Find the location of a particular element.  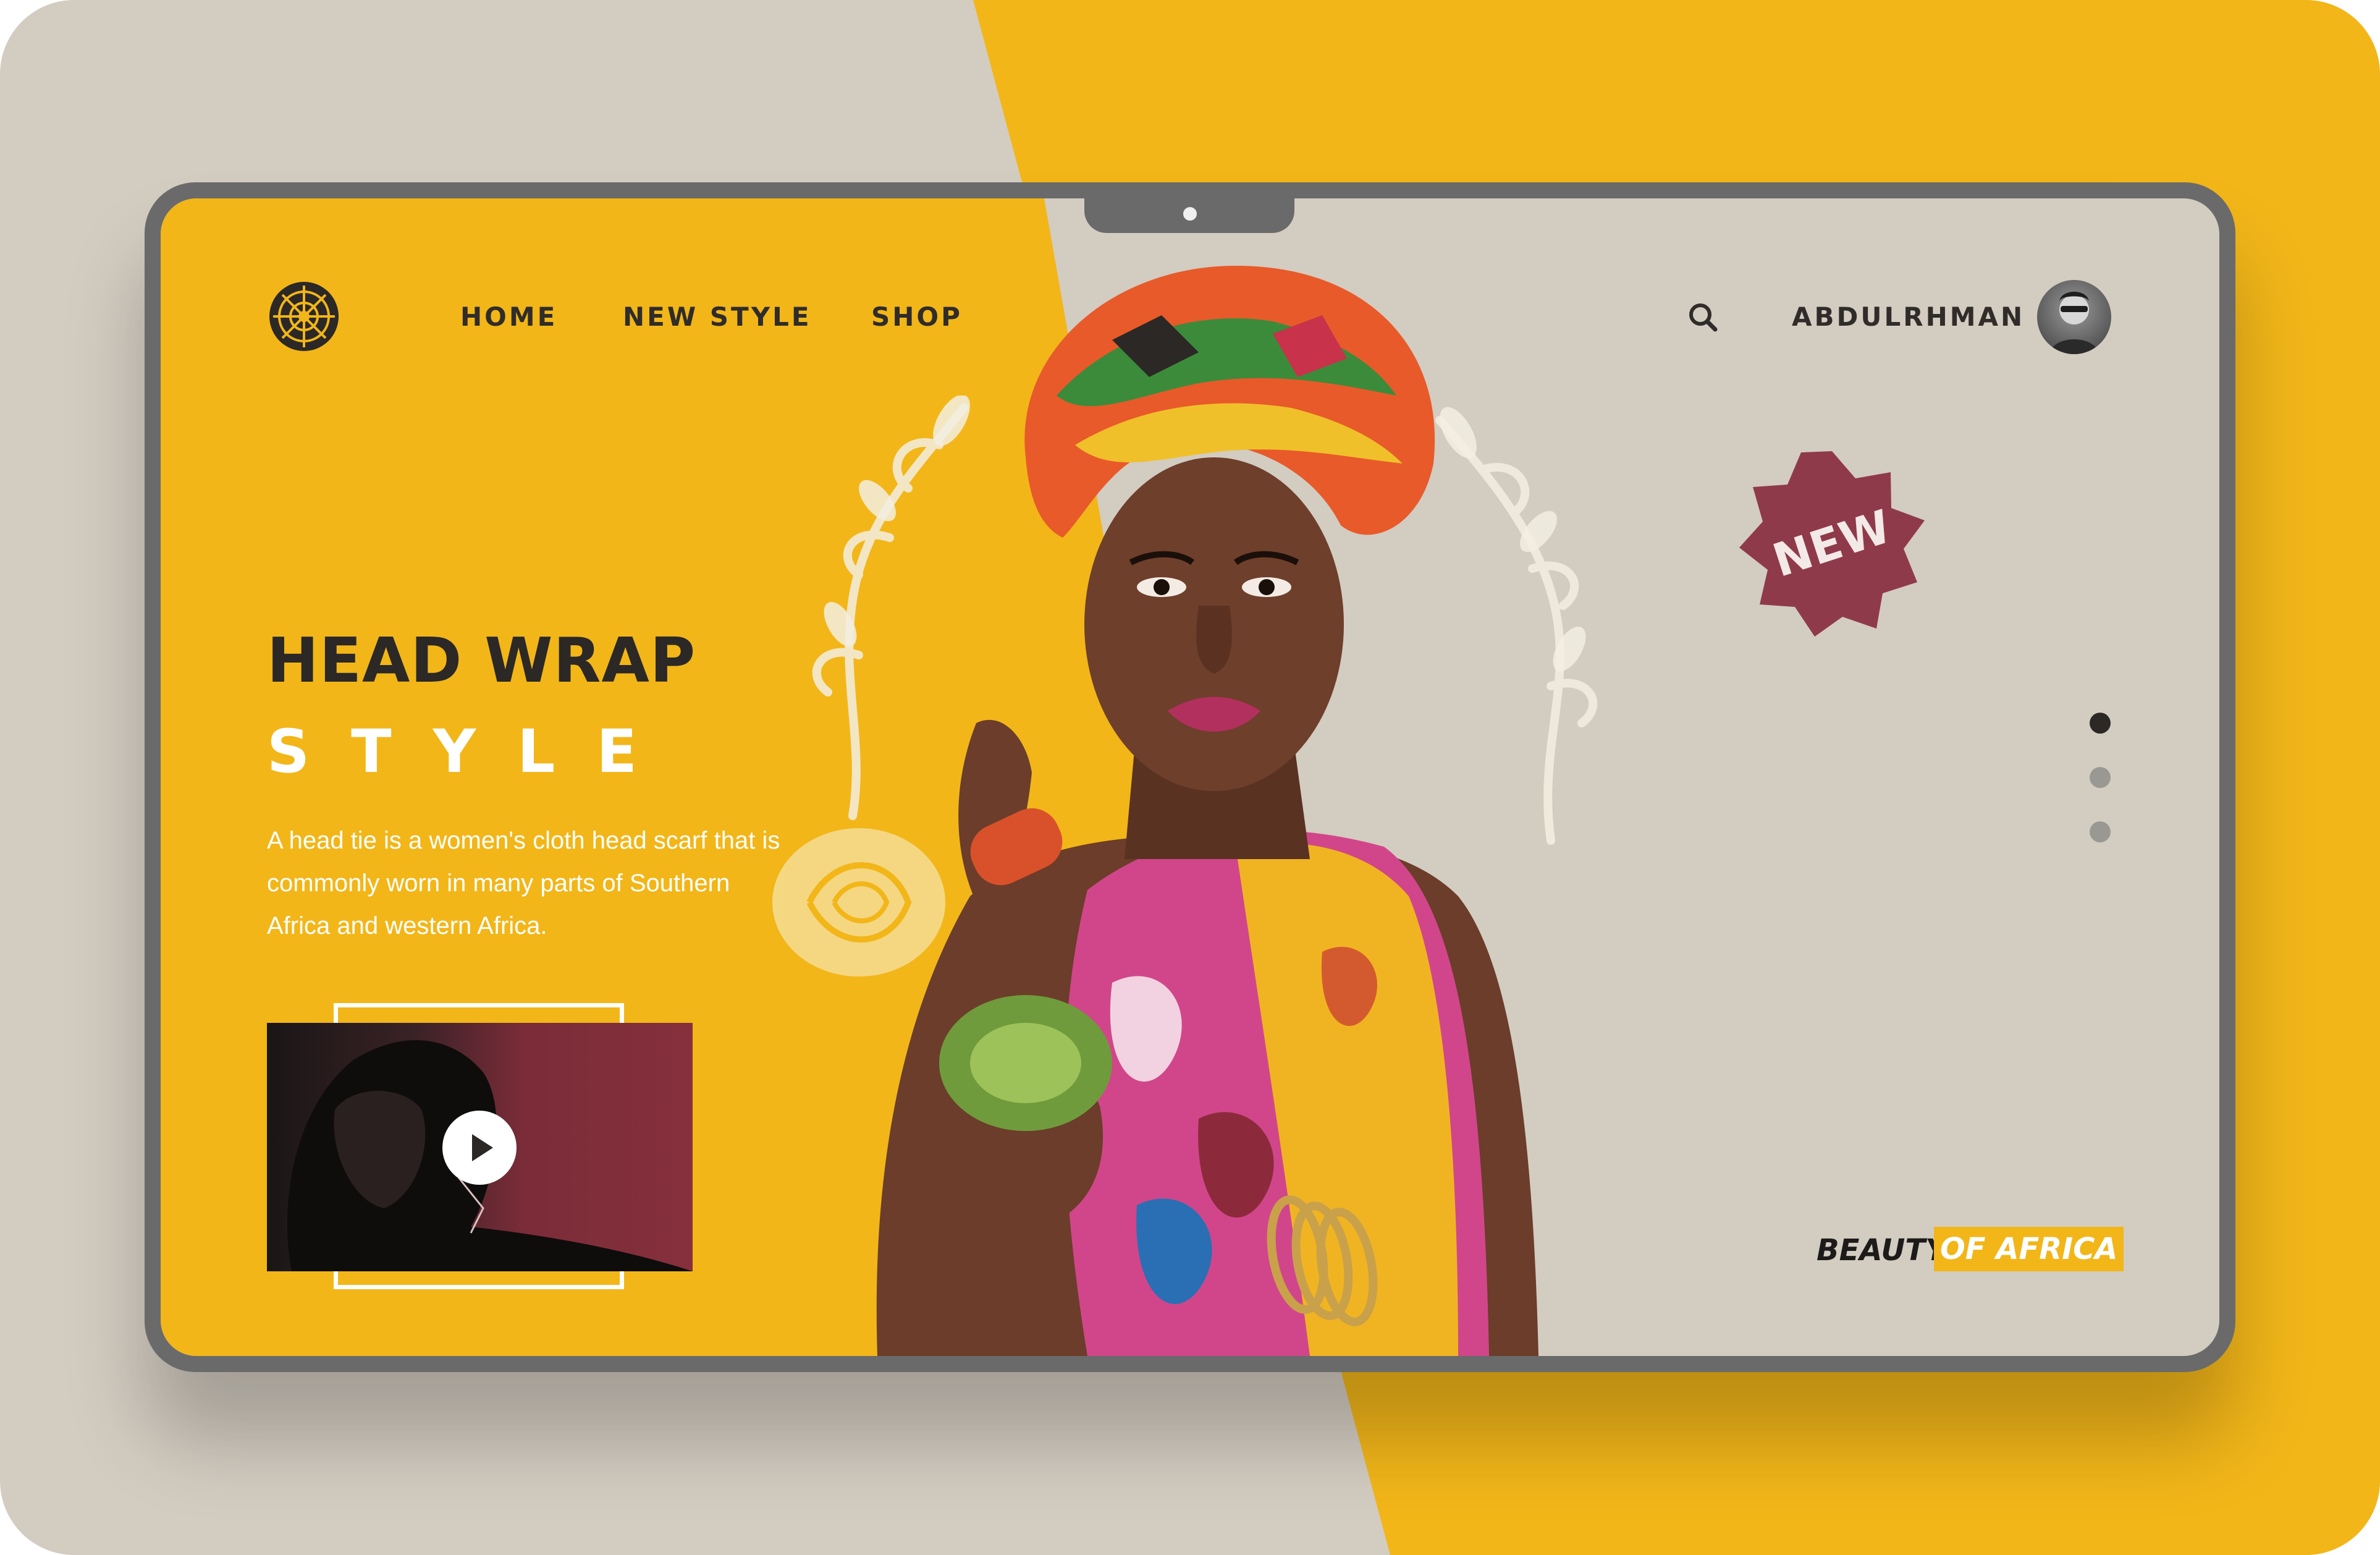

tagline-part1: BEAUTY is located at coordinates (1882, 1250).